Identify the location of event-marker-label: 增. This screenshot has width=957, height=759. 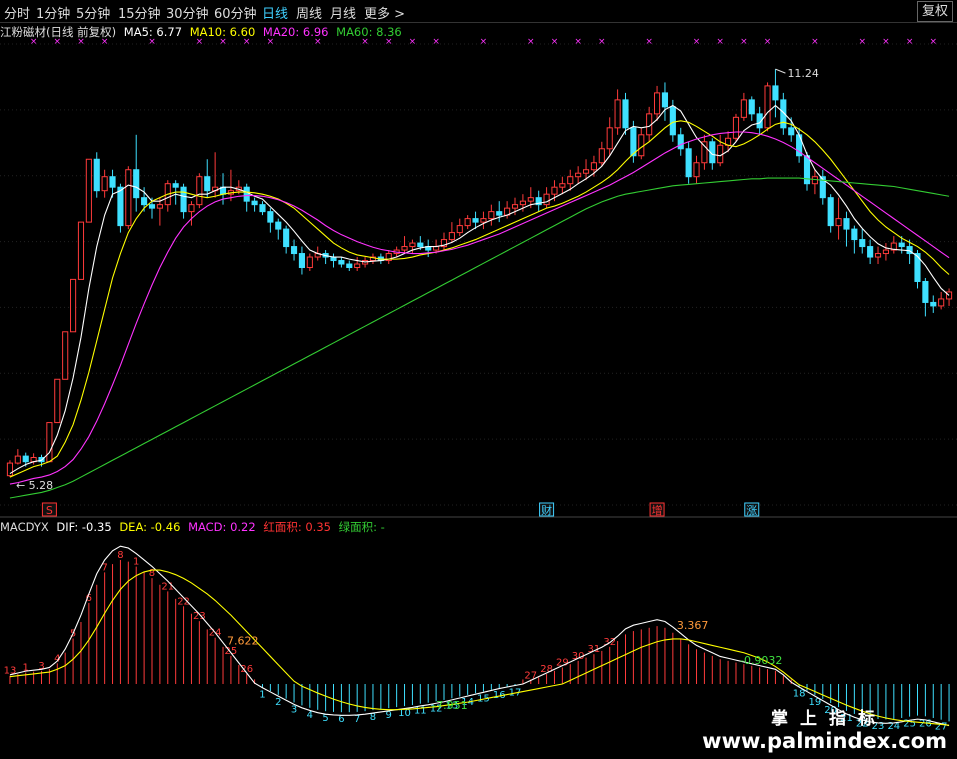
(657, 510).